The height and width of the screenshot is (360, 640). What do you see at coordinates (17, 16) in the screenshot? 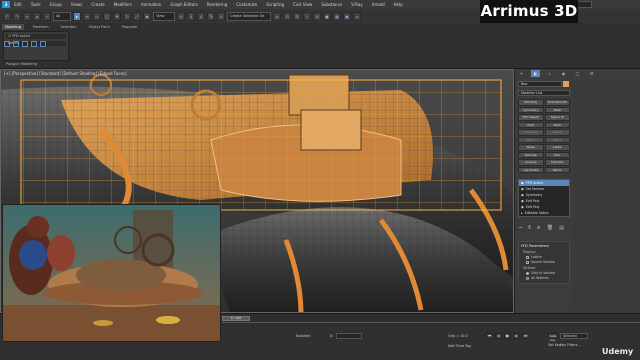
I see `redo-icon: ↷` at bounding box center [17, 16].